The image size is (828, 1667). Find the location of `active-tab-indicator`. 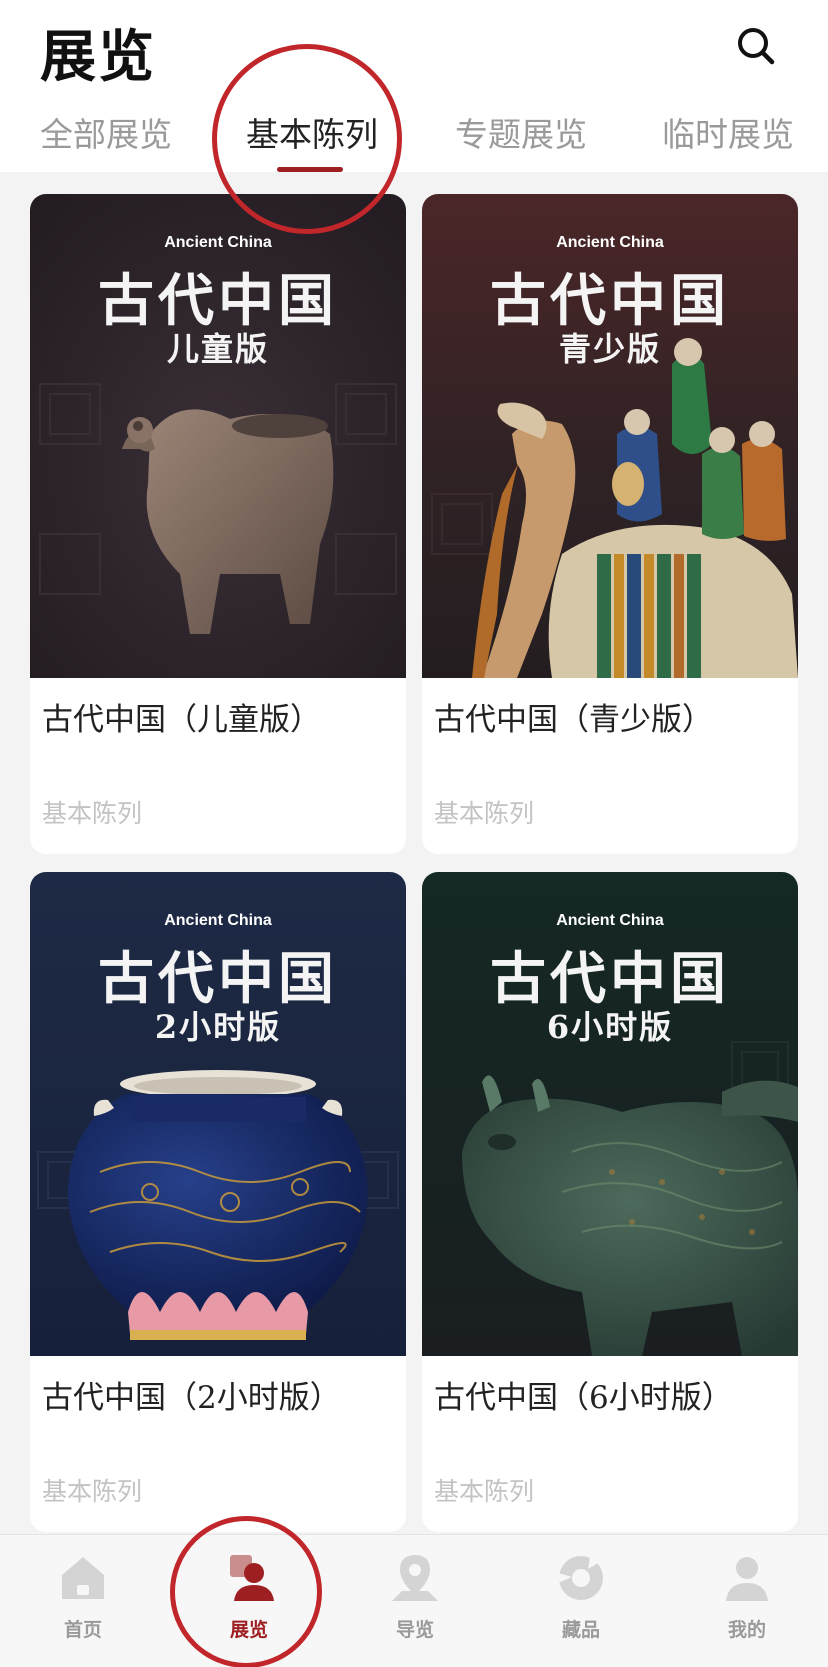

active-tab-indicator is located at coordinates (310, 169).